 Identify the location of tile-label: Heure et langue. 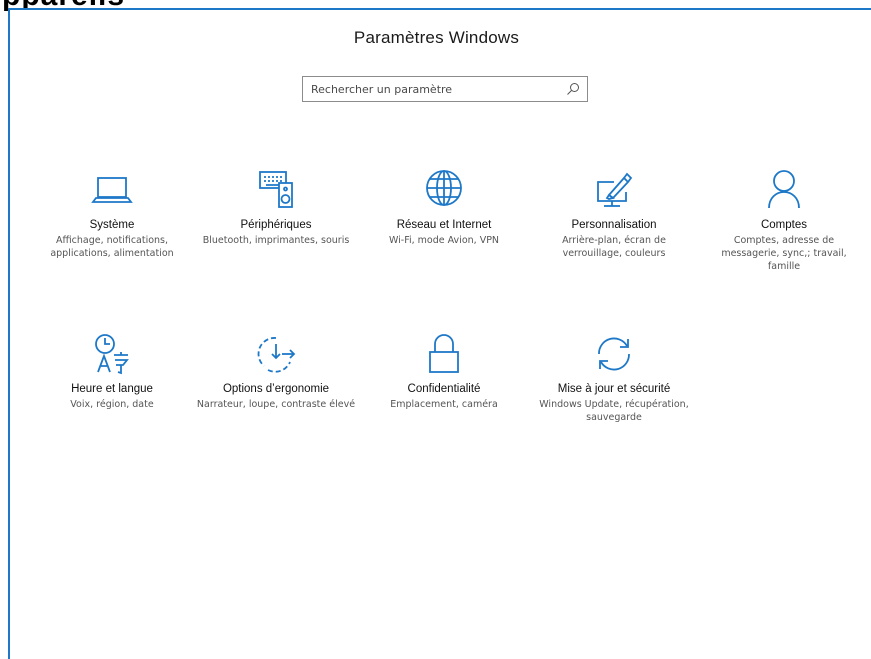
(112, 389).